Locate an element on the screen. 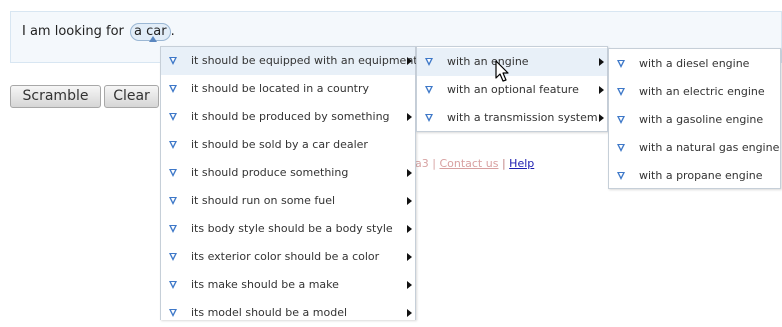 This screenshot has height=327, width=782. menu-item: it should be produced by something is located at coordinates (288, 117).